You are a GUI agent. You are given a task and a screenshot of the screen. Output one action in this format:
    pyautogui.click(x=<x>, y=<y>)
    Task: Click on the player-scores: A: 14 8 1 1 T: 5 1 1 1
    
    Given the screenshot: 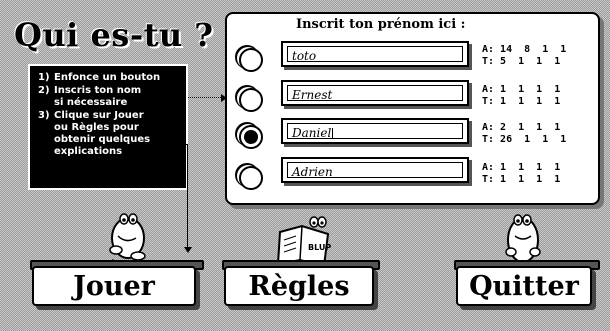 What is the action you would take?
    pyautogui.click(x=524, y=56)
    